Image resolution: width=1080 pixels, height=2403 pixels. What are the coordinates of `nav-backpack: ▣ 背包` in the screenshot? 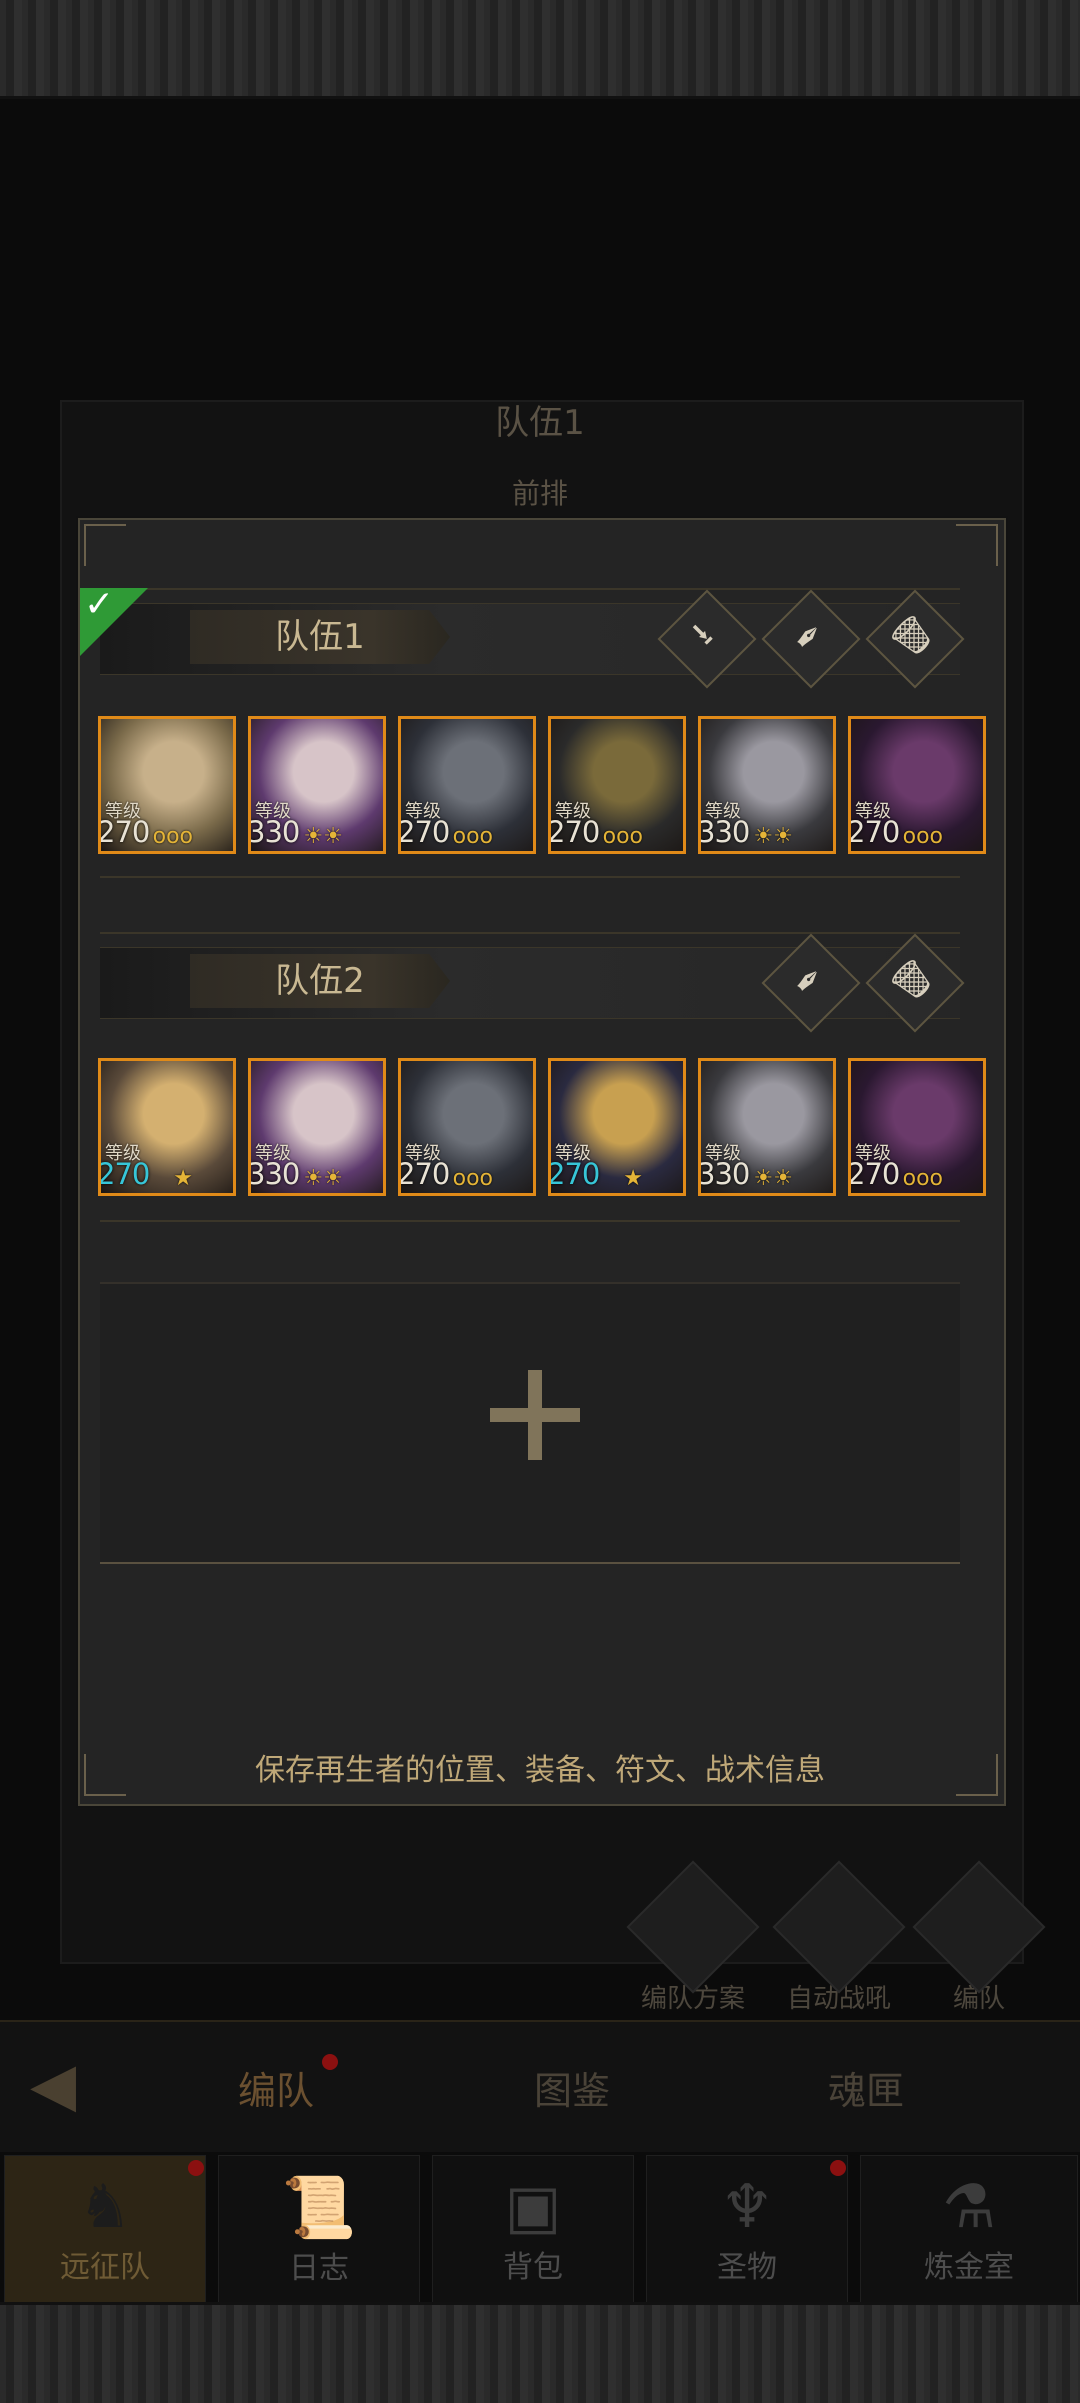 It's located at (533, 2231).